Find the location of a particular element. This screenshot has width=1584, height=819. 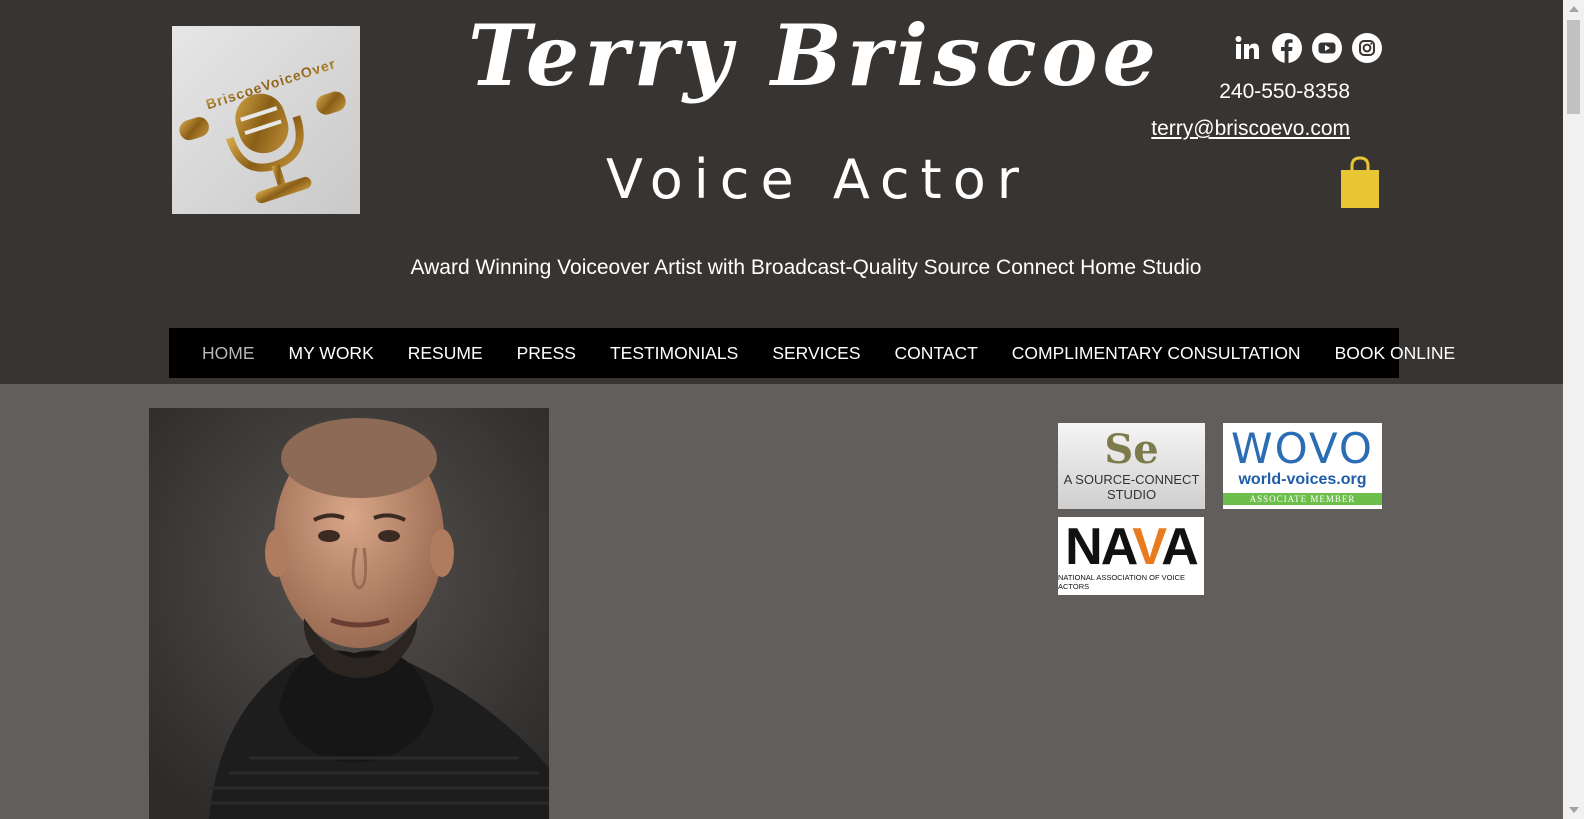

social-links is located at coordinates (1307, 48).